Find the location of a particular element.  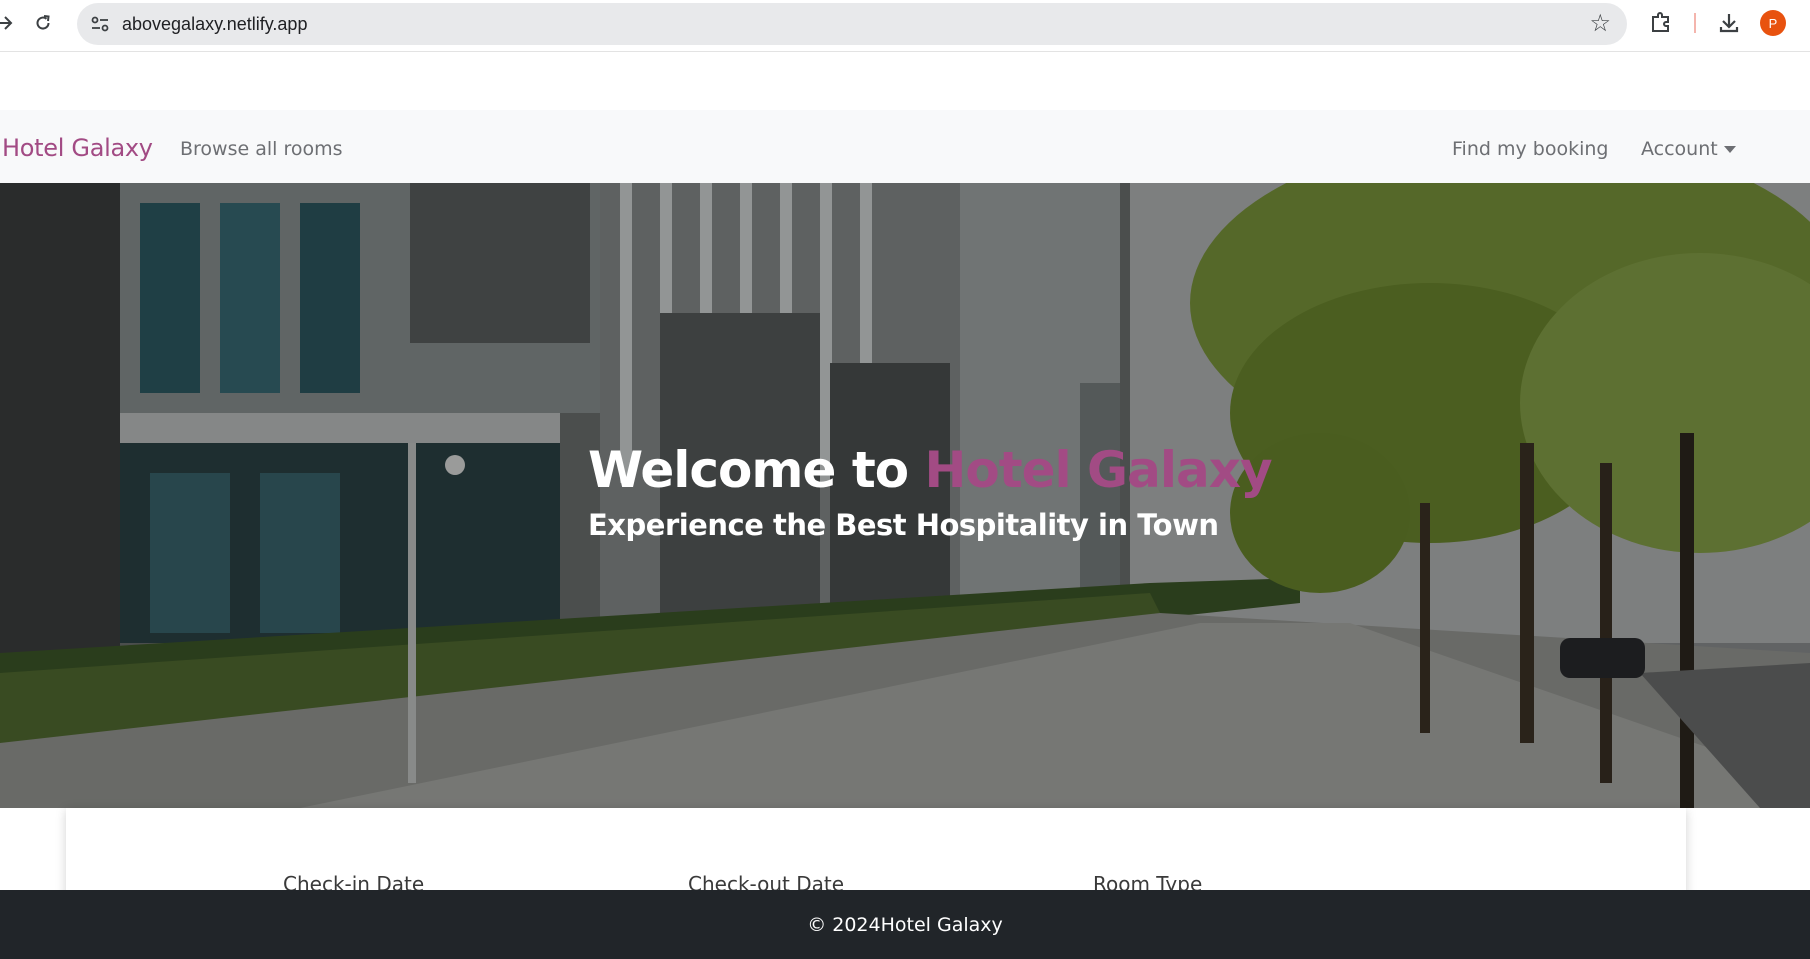

account-dropdown: Account is located at coordinates (1688, 149).